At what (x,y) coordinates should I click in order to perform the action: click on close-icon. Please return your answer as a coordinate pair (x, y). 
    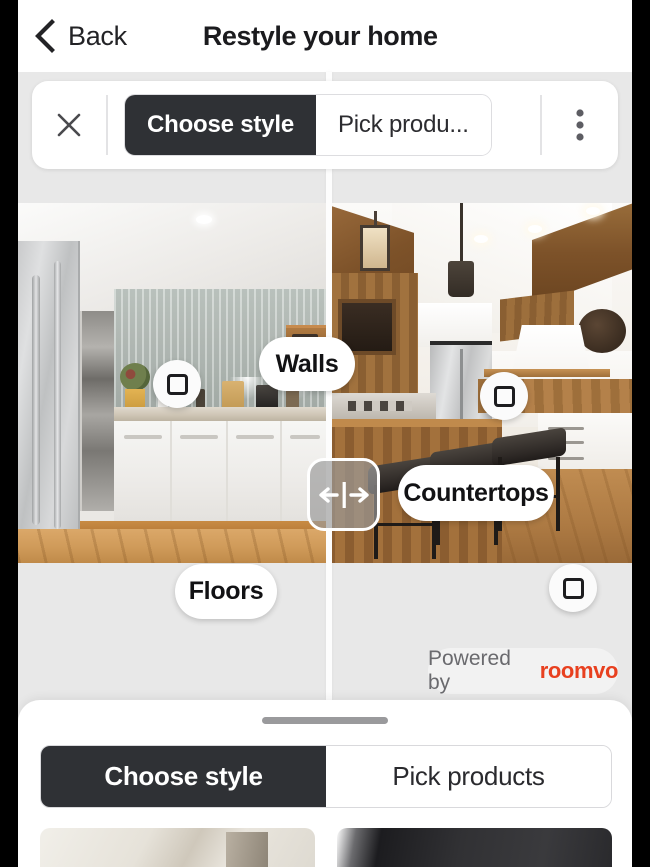
    Looking at the image, I should click on (69, 125).